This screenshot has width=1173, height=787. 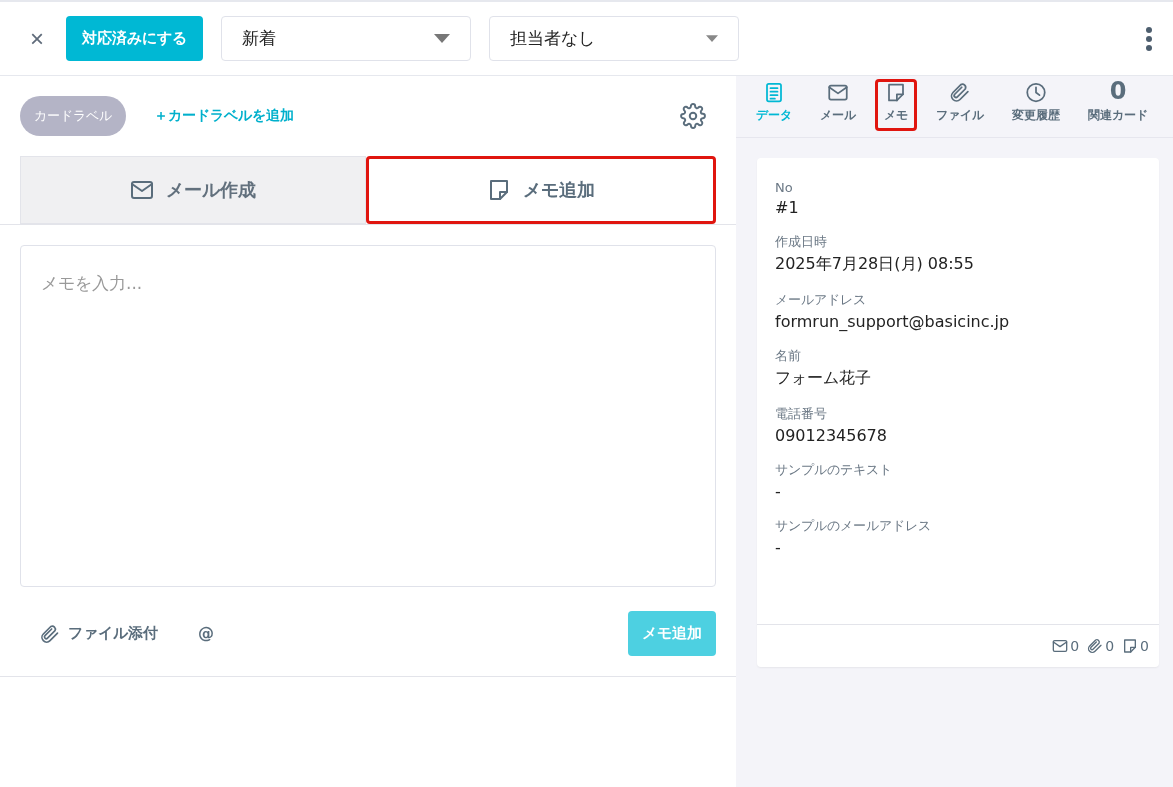 I want to click on side-tab: 変更履歴, so click(x=1036, y=105).